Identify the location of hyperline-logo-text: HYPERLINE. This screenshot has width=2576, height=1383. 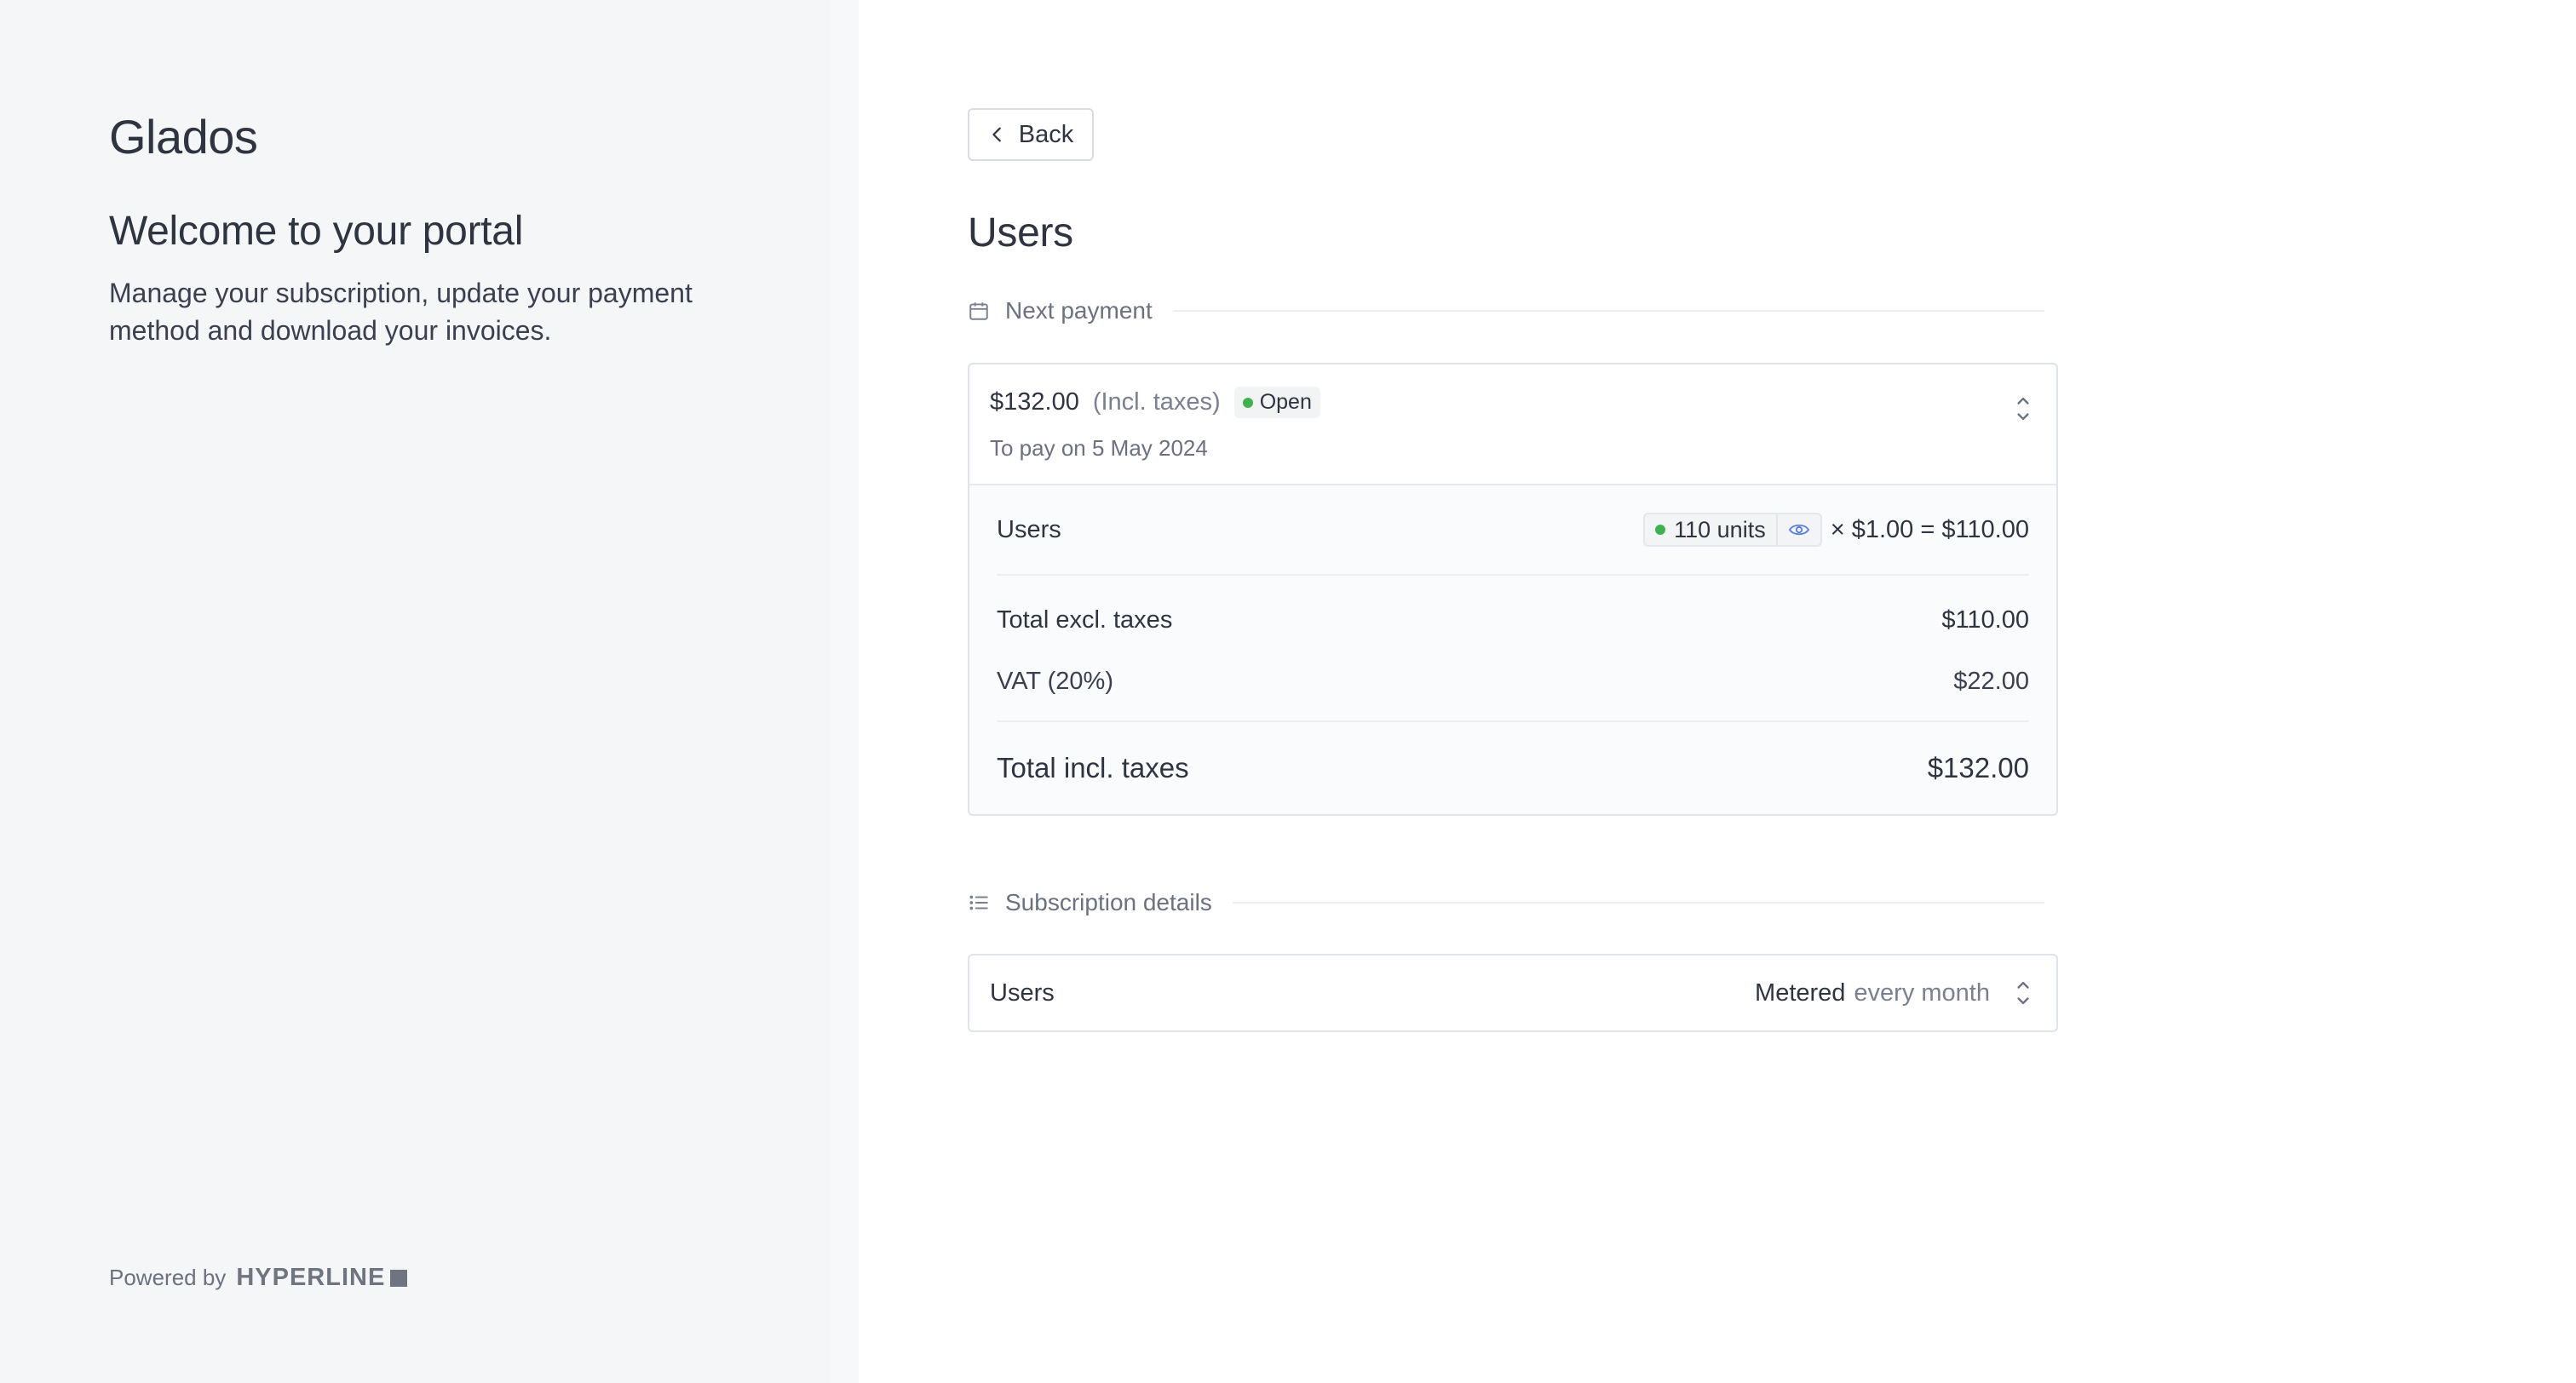
(311, 1277).